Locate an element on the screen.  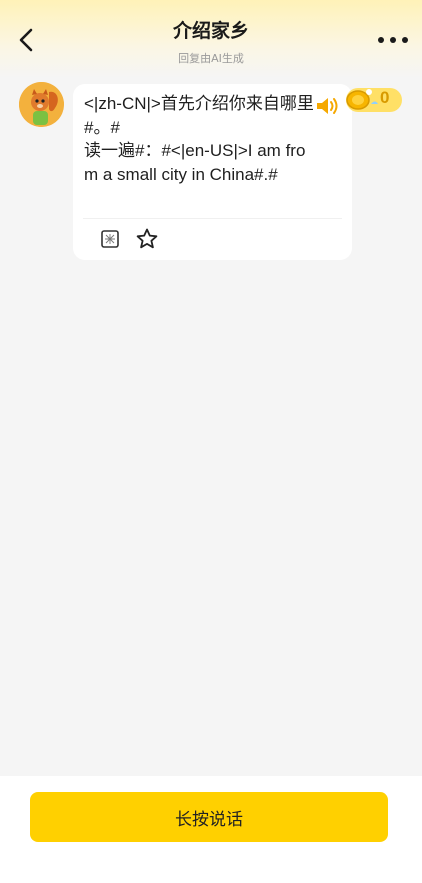
coin-icon is located at coordinates (374, 100).